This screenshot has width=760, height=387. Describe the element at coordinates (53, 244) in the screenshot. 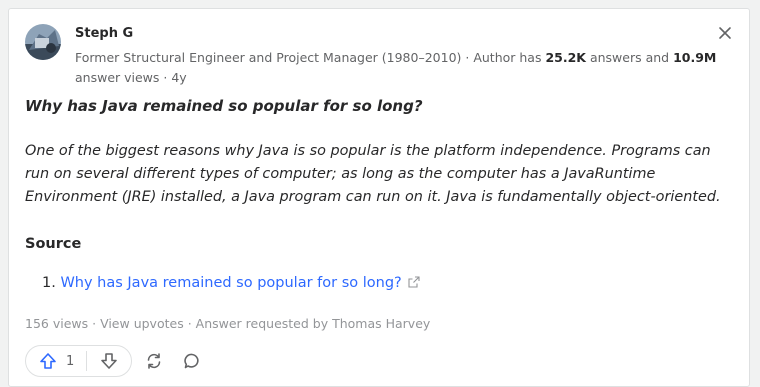

I see `source-heading: Source` at that location.